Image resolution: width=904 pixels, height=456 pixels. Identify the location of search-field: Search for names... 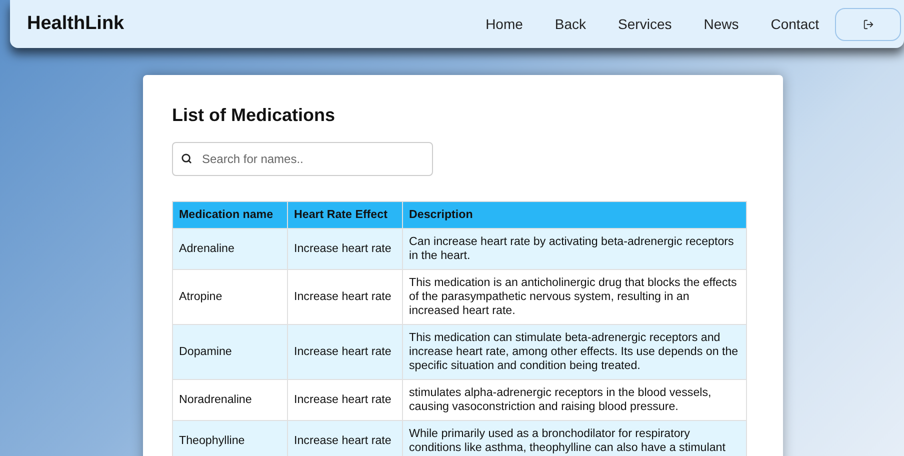
(302, 159).